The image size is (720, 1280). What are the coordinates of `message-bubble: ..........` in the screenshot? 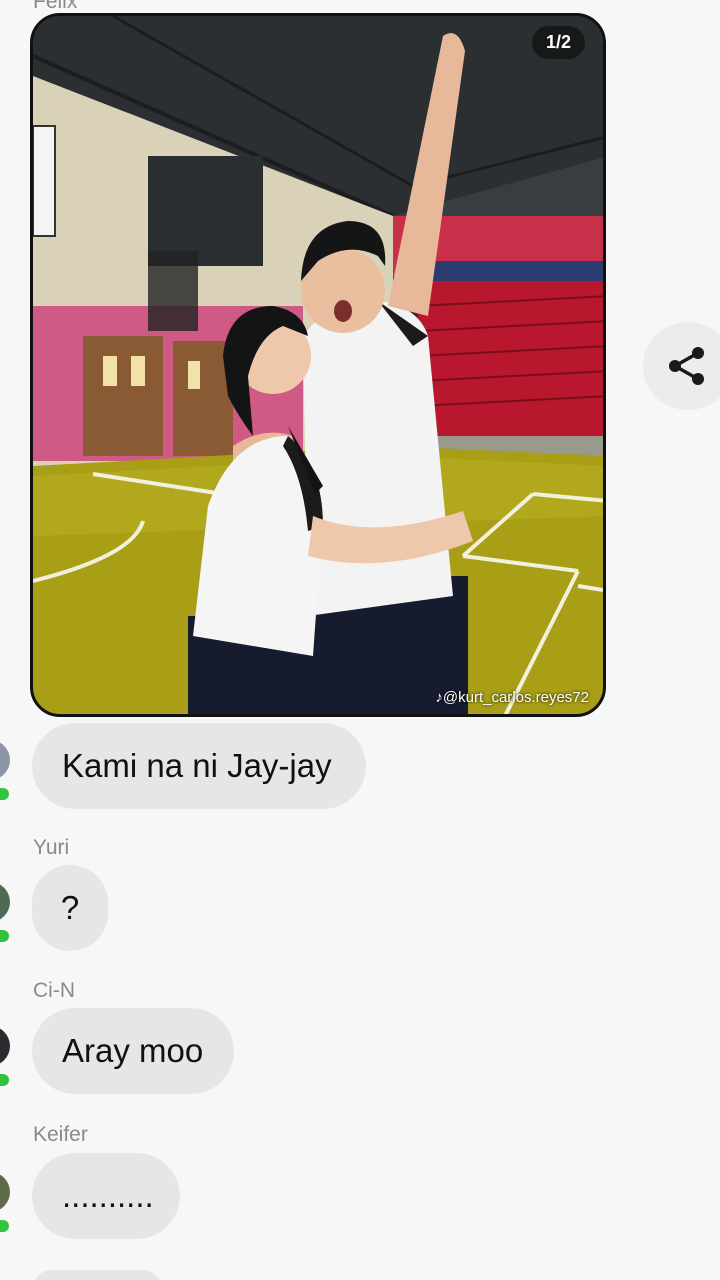 It's located at (106, 1196).